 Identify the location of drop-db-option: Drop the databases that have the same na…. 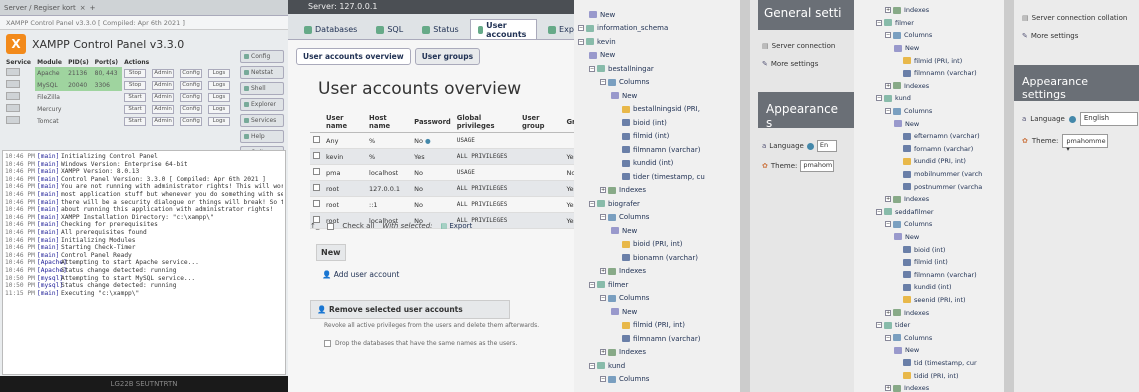
(420, 343).